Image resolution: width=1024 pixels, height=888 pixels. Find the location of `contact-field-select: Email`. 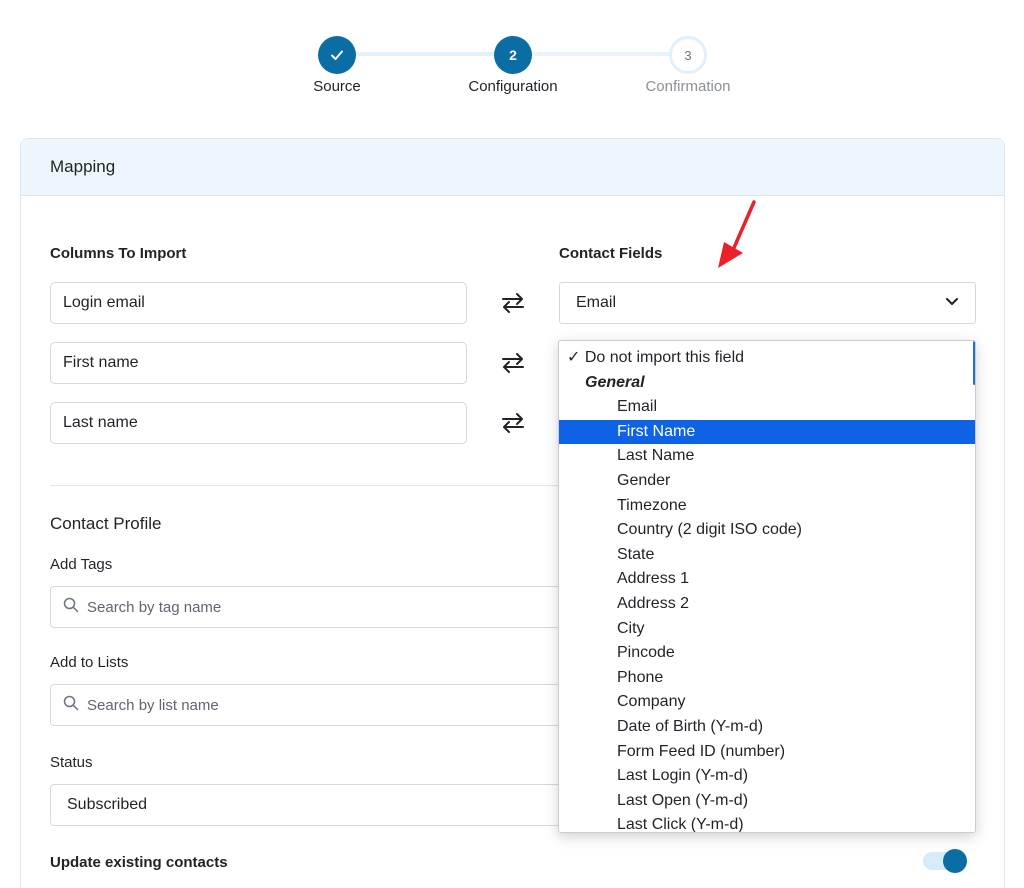

contact-field-select: Email is located at coordinates (767, 303).